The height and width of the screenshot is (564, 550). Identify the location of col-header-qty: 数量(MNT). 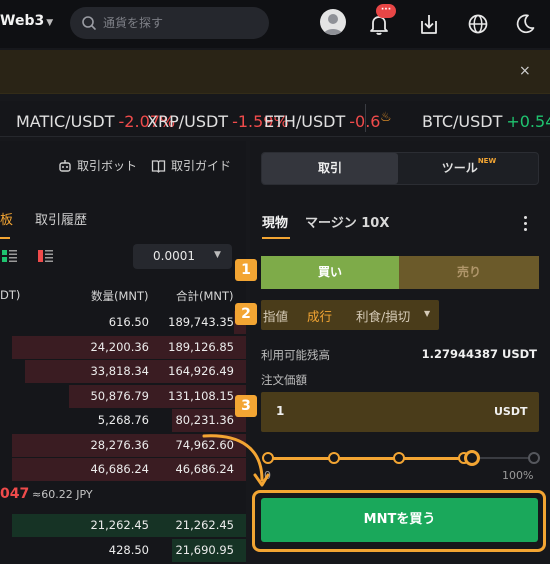
(120, 296).